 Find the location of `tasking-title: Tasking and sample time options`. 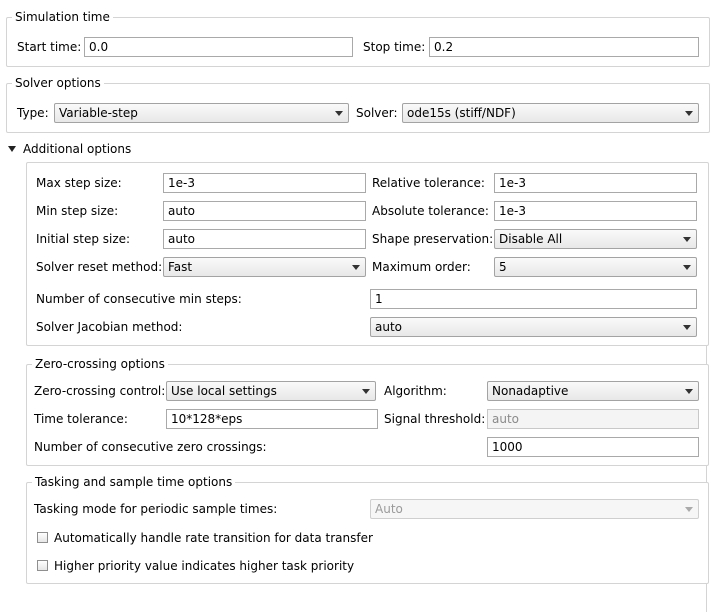

tasking-title: Tasking and sample time options is located at coordinates (134, 482).